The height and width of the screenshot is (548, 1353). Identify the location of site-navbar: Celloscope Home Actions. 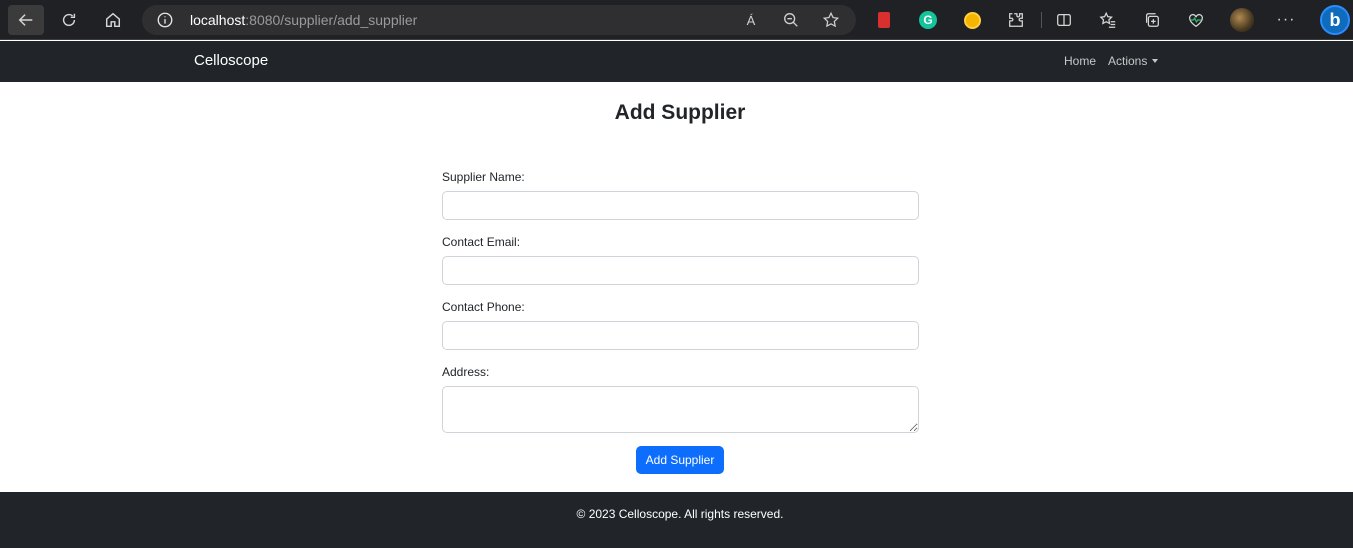
(676, 61).